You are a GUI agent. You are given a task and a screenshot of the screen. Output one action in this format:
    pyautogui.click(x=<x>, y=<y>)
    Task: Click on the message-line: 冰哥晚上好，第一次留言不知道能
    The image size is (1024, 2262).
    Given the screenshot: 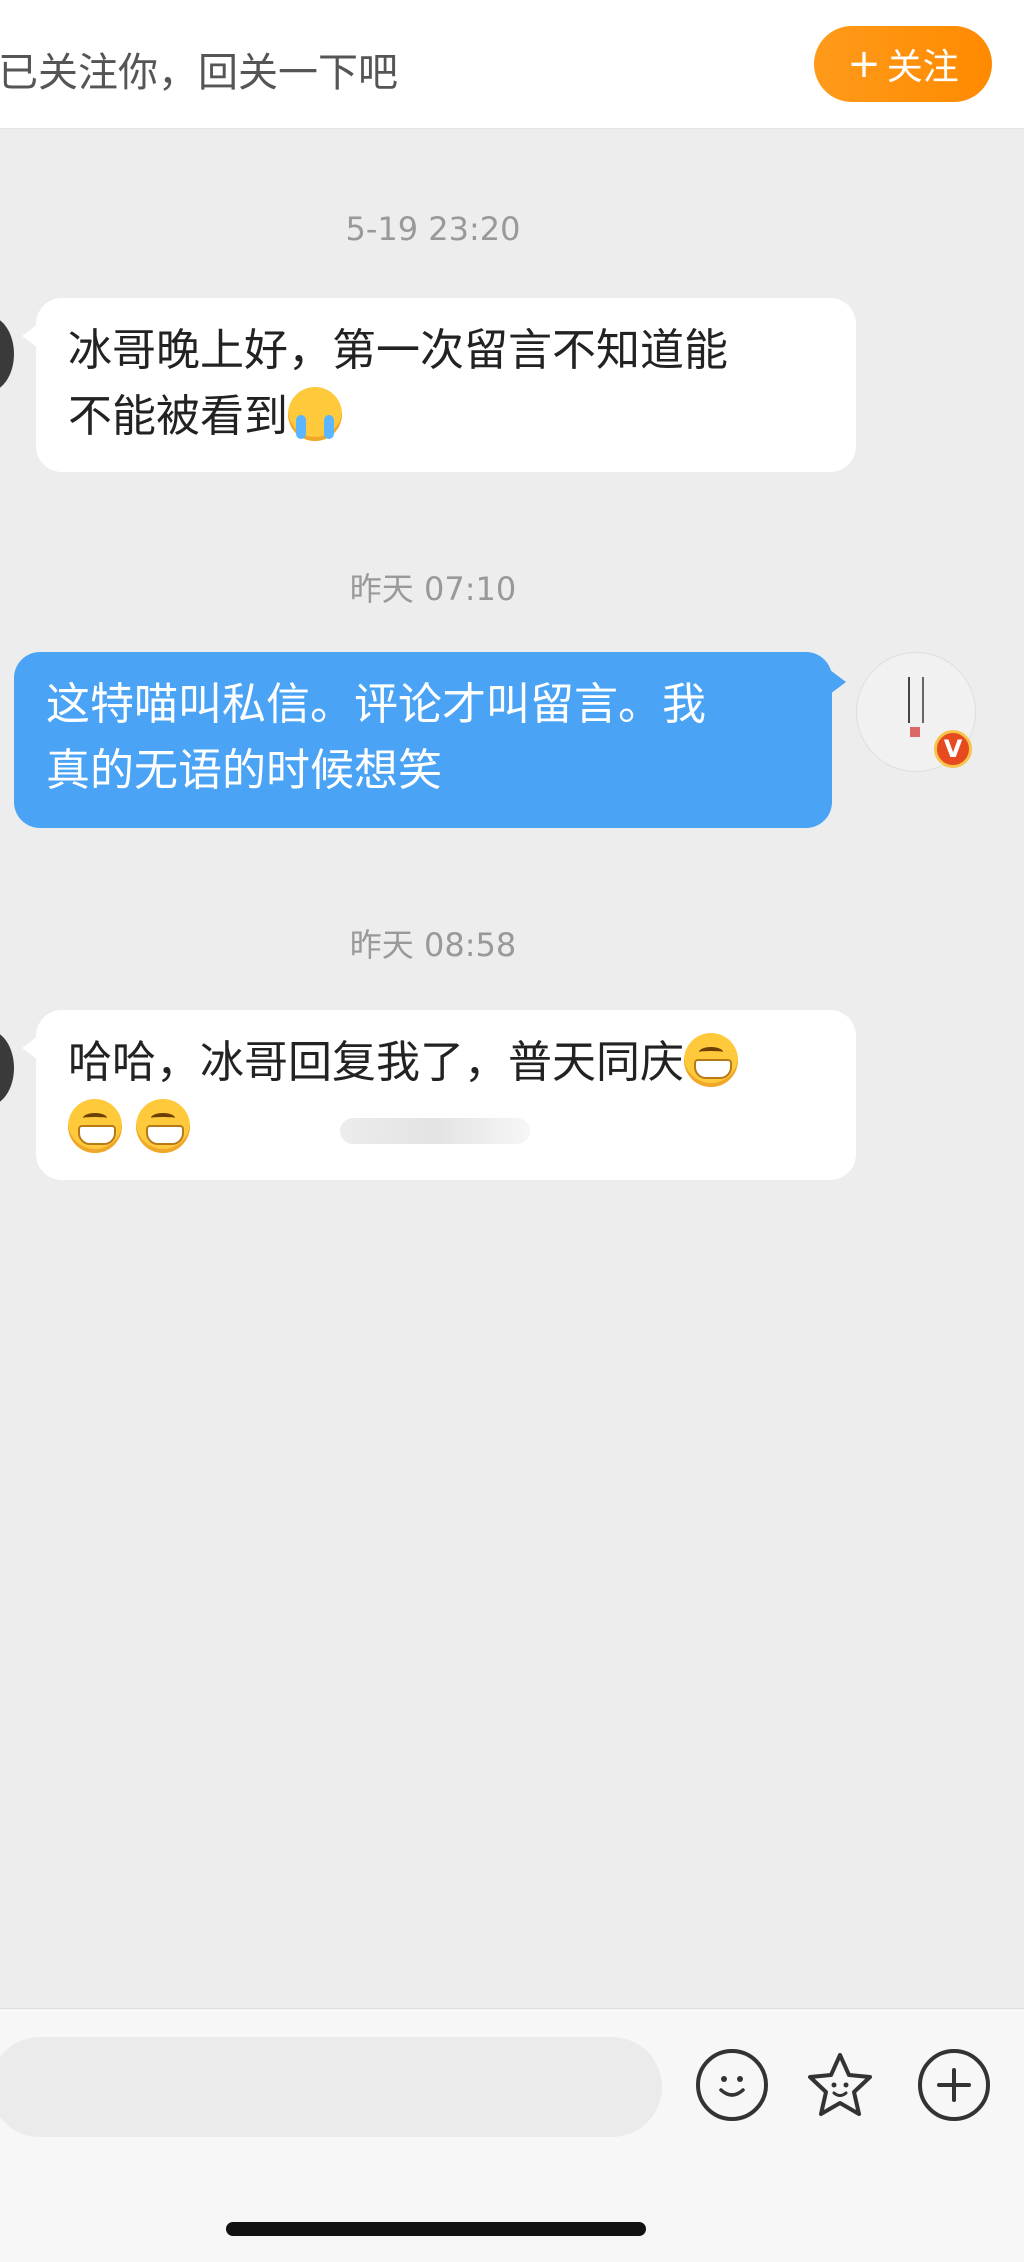 What is the action you would take?
    pyautogui.click(x=398, y=350)
    